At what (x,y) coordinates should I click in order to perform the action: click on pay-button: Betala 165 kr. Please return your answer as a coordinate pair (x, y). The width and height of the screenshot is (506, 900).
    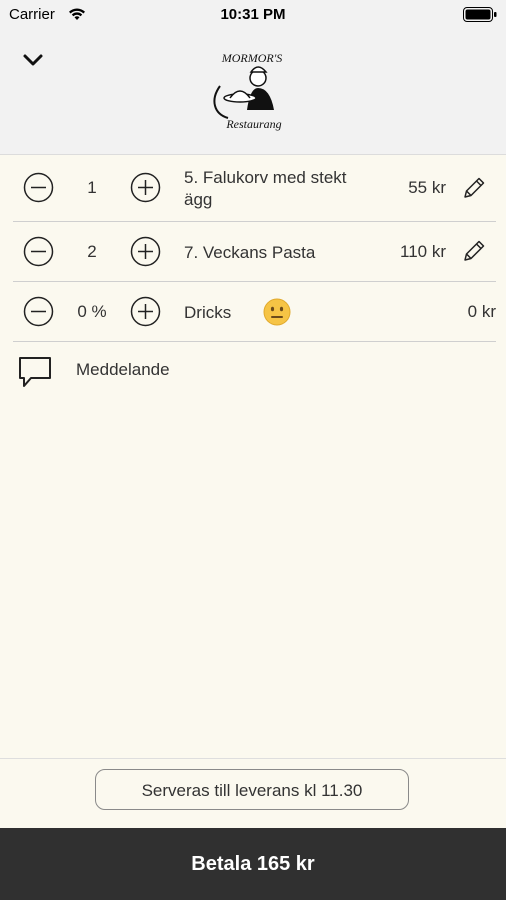
    Looking at the image, I should click on (253, 864).